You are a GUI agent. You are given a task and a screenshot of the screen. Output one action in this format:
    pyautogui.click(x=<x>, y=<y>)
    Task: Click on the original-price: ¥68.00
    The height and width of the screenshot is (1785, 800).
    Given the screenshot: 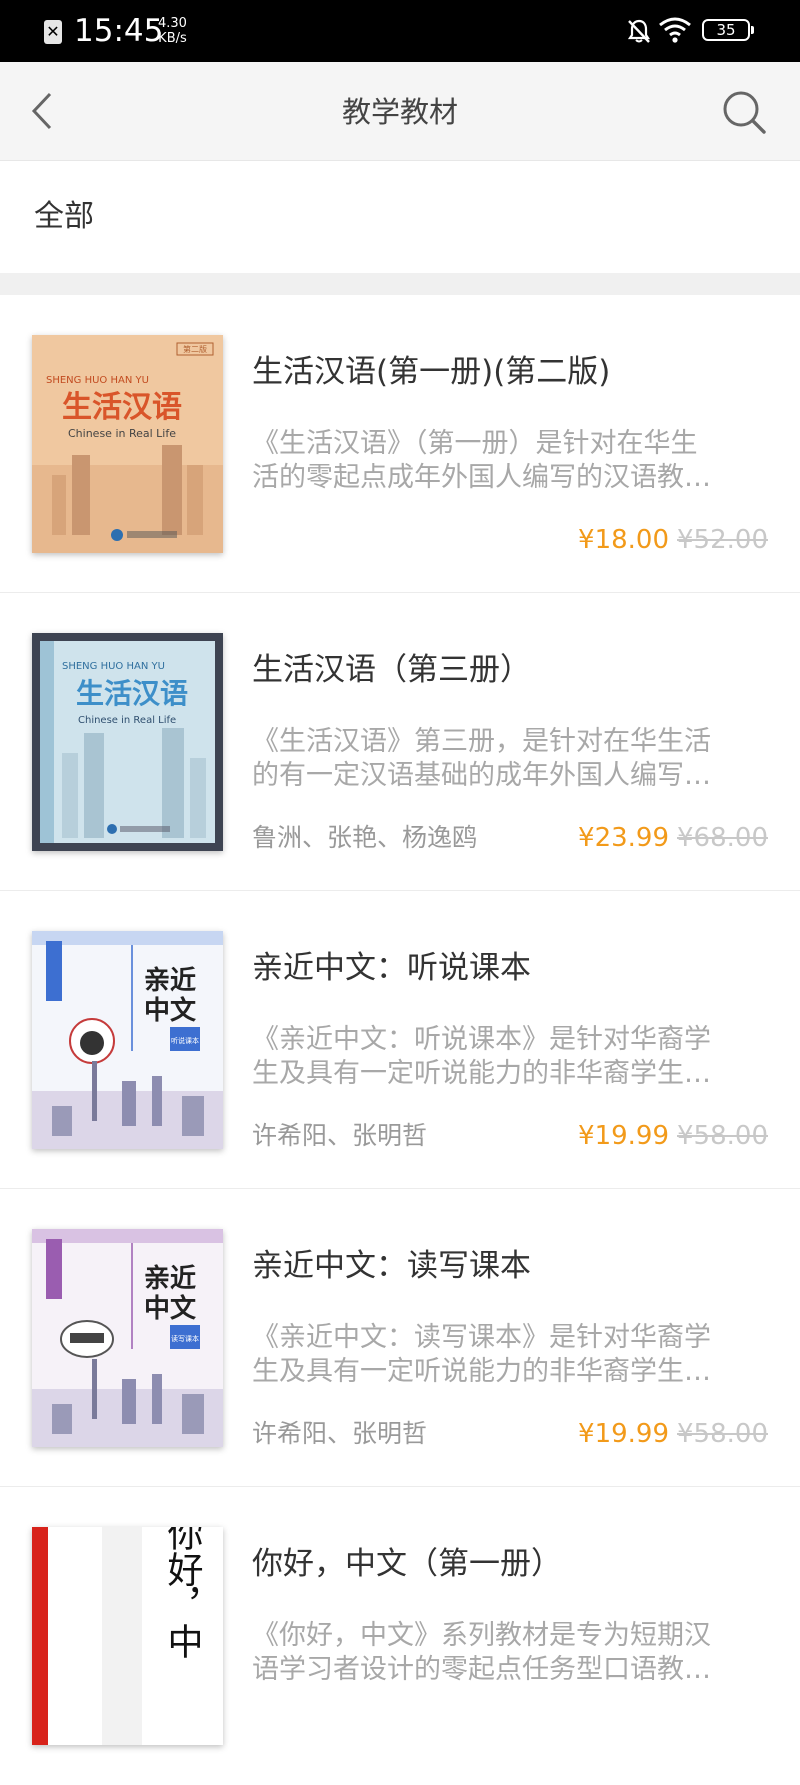 What is the action you would take?
    pyautogui.click(x=722, y=838)
    